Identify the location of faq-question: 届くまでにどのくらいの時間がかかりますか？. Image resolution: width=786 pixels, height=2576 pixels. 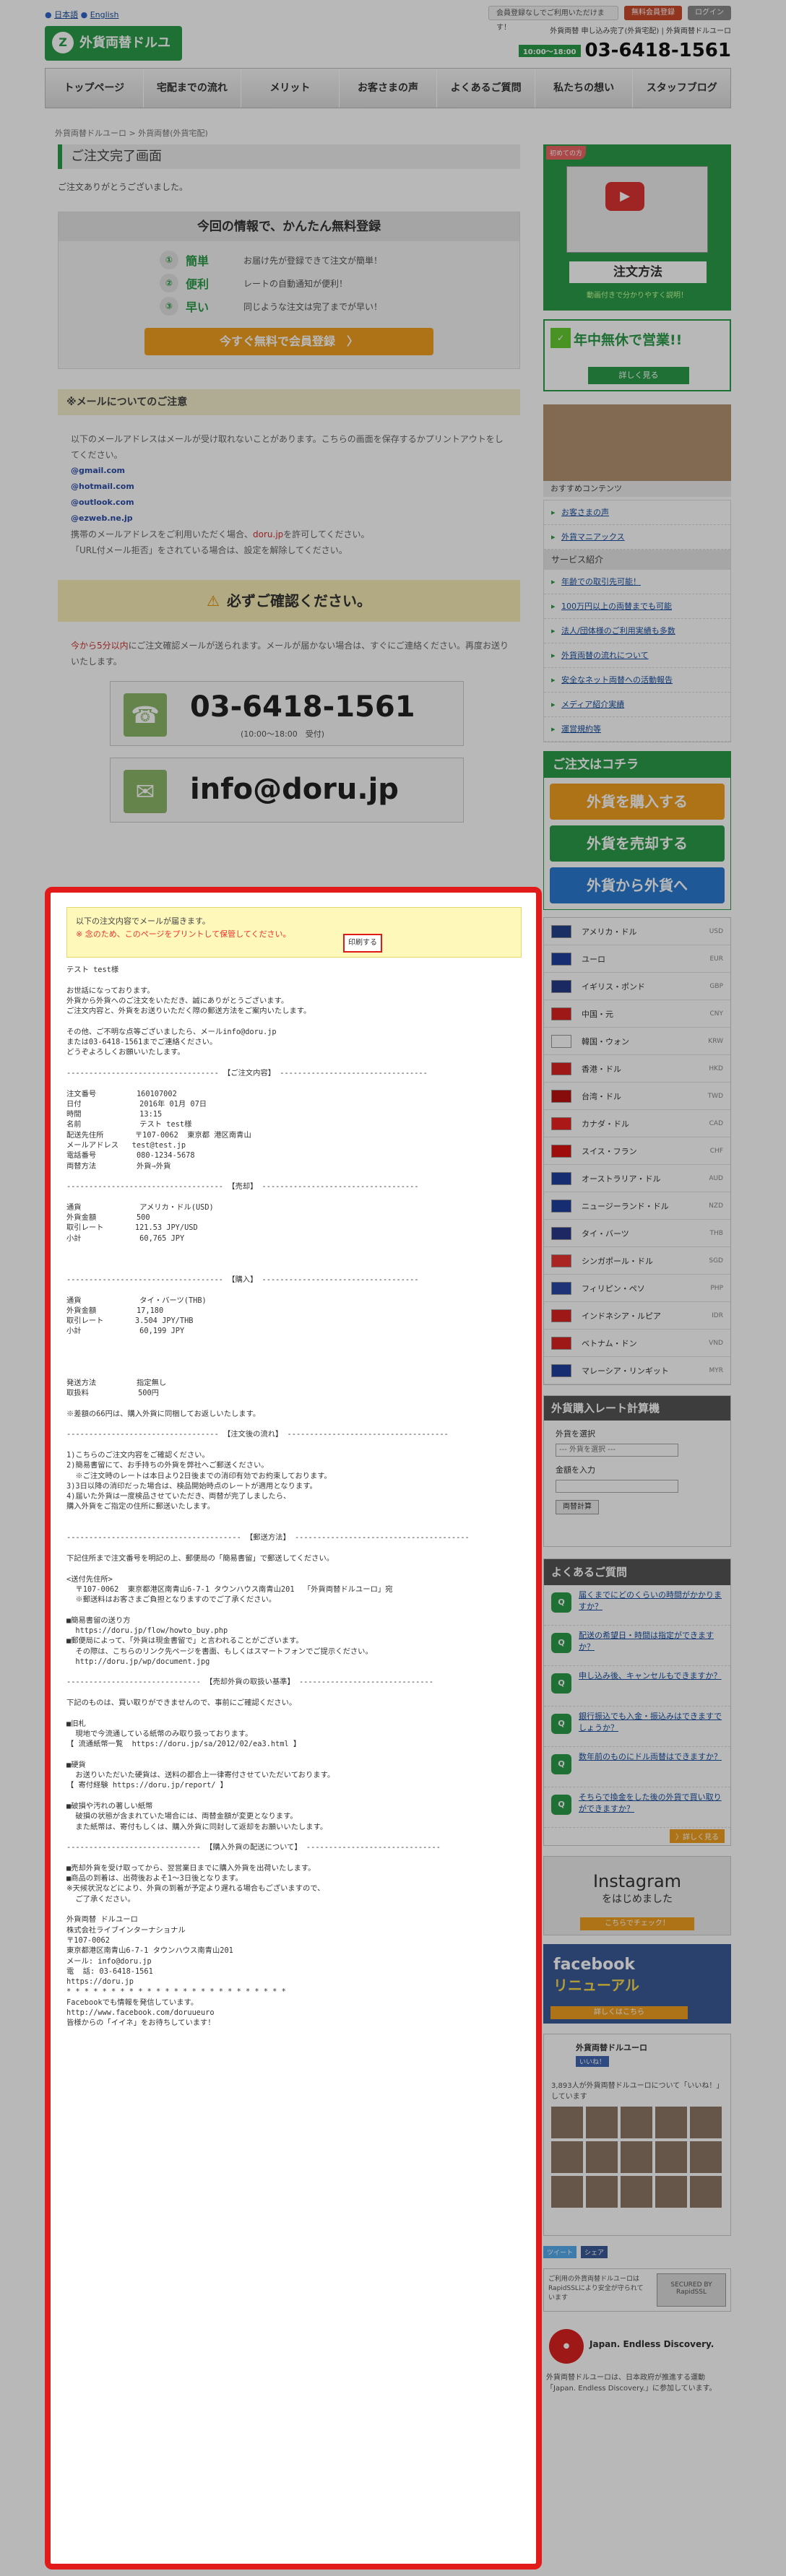
(650, 1600).